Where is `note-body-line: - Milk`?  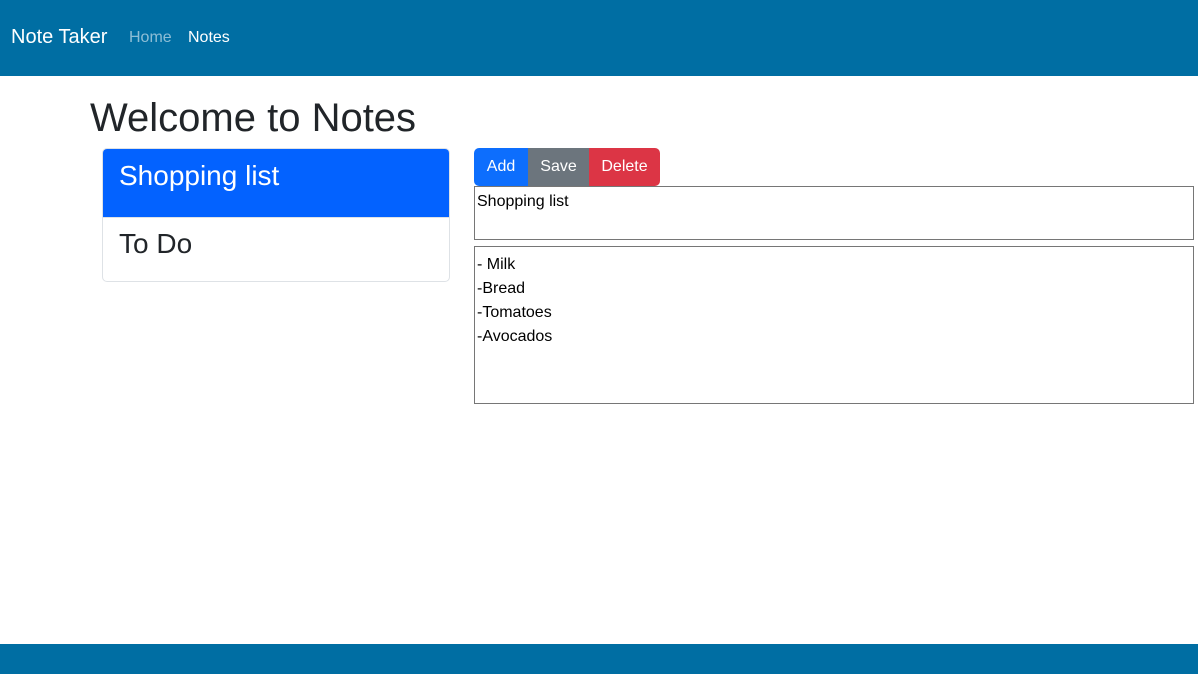
note-body-line: - Milk is located at coordinates (496, 264).